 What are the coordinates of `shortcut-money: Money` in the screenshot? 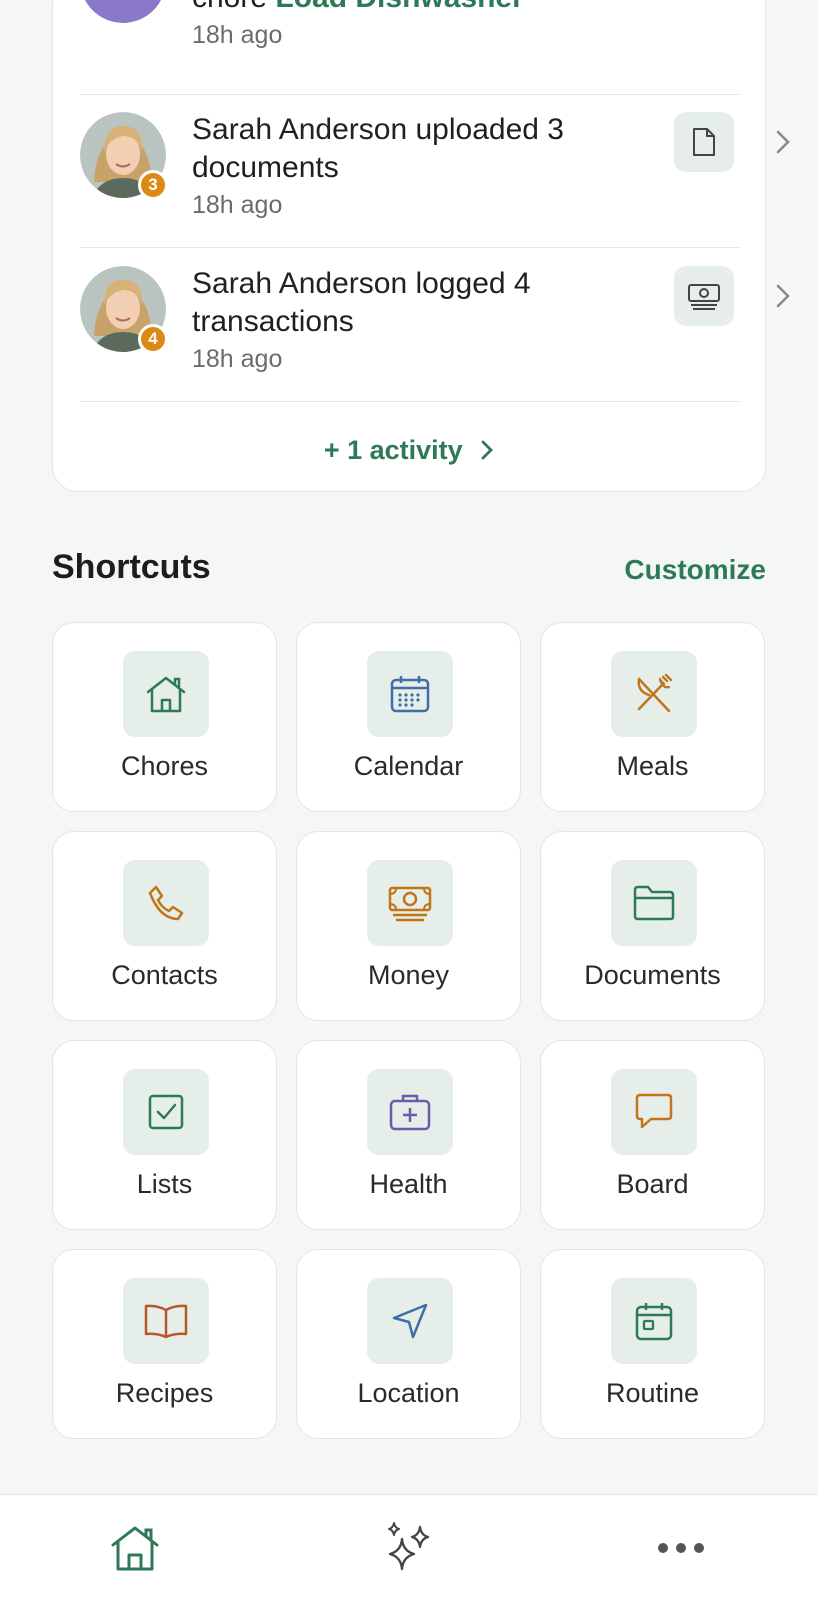 It's located at (408, 926).